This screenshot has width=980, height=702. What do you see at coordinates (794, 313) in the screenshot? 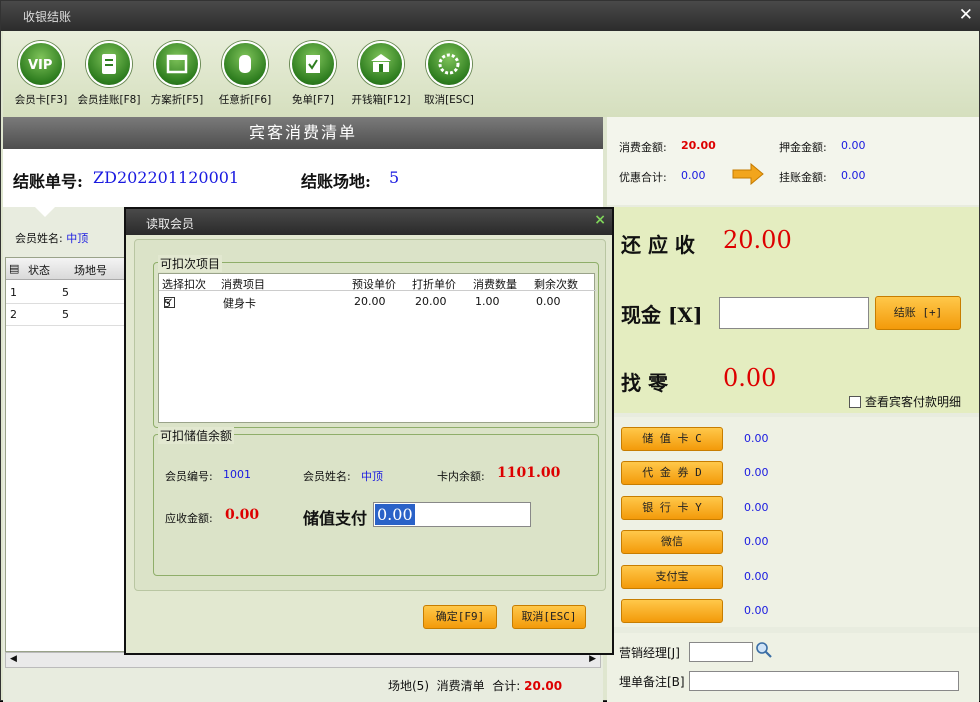
I see `cash-input` at bounding box center [794, 313].